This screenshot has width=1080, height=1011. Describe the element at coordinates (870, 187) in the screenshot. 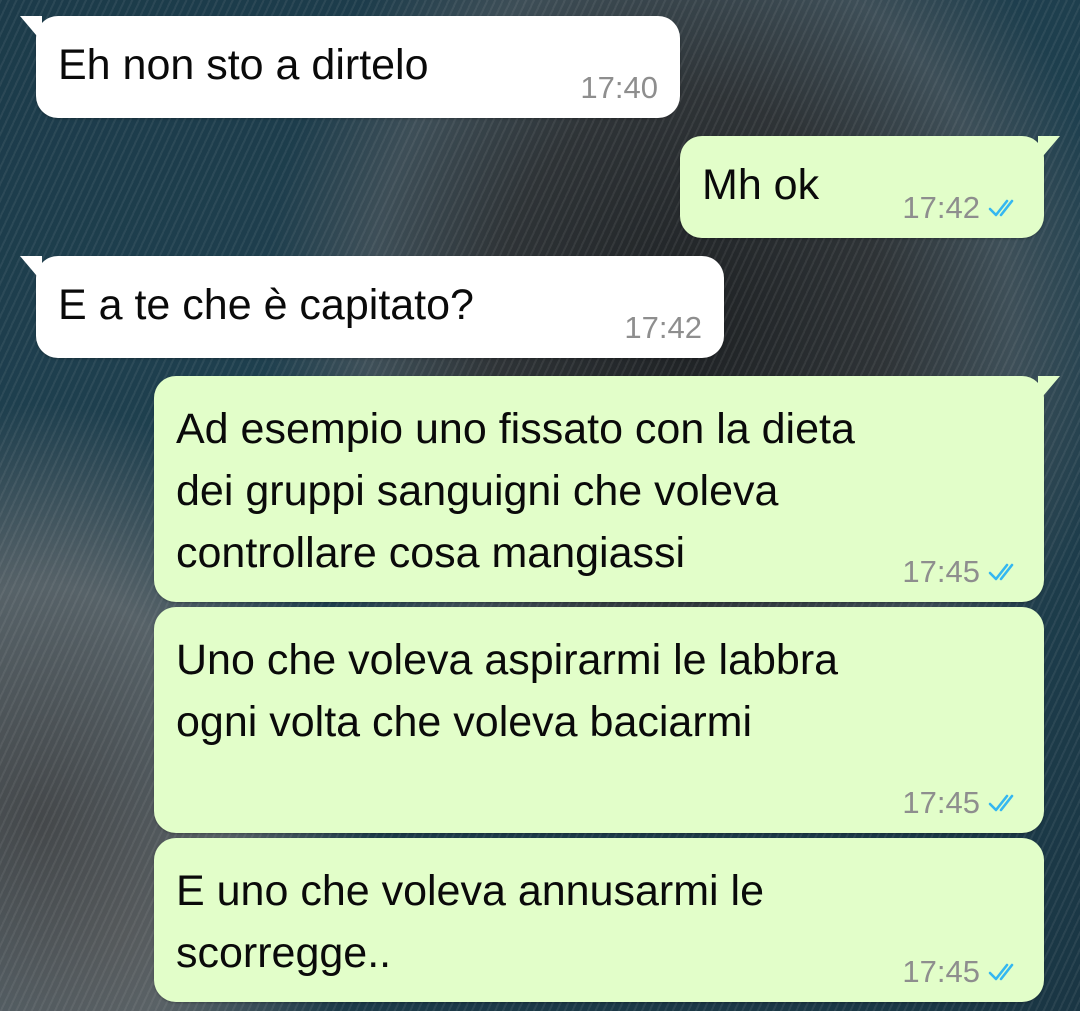

I see `message-bubble-outgoing: Mh ok 17:42` at that location.